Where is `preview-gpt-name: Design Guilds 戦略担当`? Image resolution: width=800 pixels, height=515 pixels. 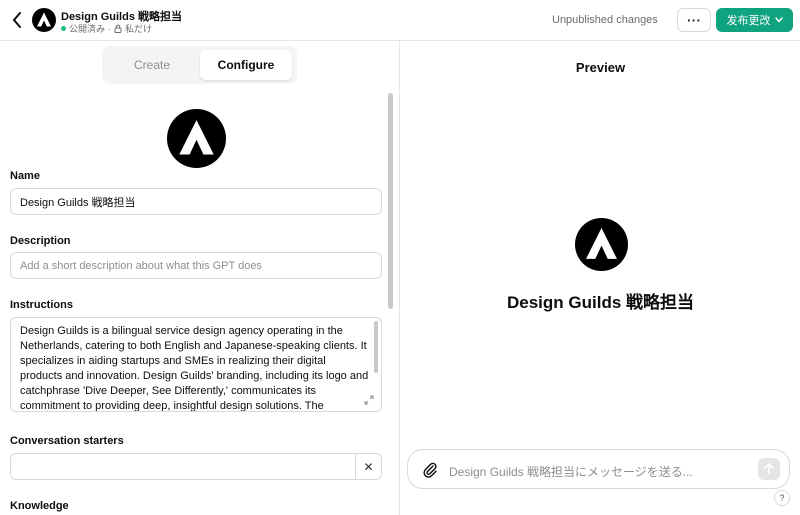 preview-gpt-name: Design Guilds 戦略担当 is located at coordinates (600, 302).